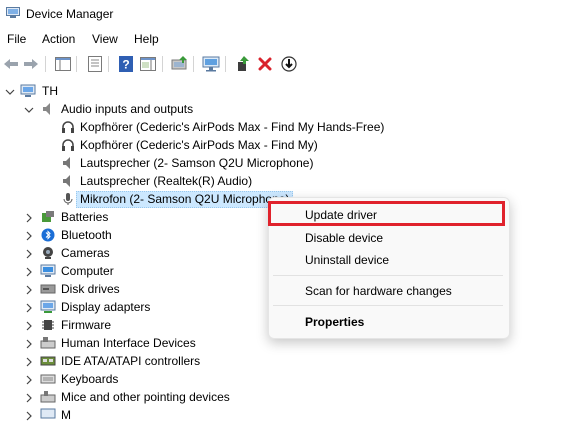  I want to click on category-display-adapters: Display adapters, so click(105, 307).